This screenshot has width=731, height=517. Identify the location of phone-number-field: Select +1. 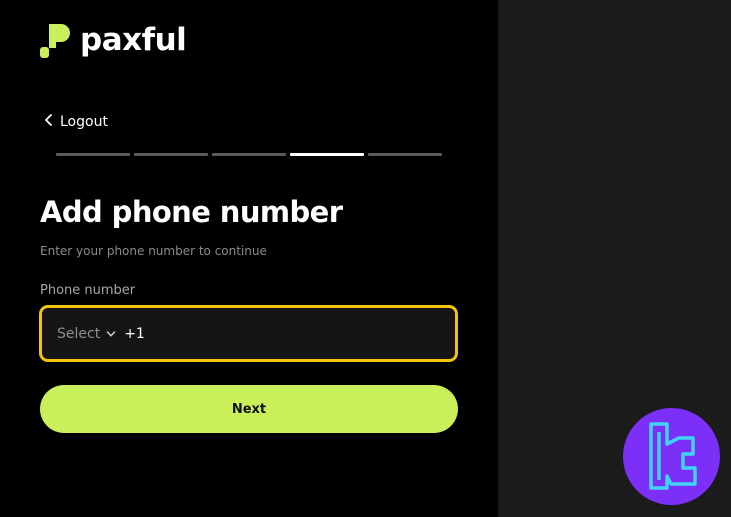
(248, 333).